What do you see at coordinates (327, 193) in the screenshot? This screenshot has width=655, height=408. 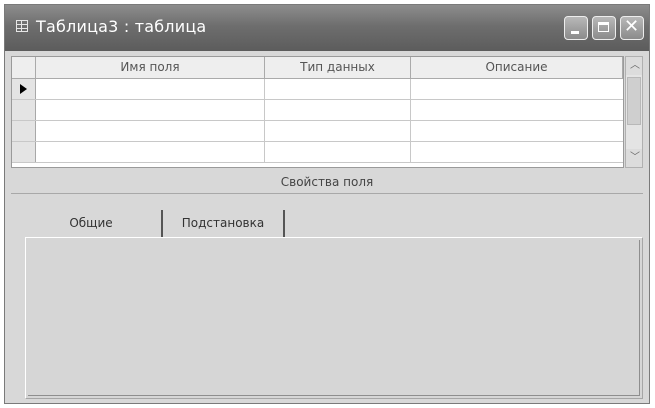 I see `divider` at bounding box center [327, 193].